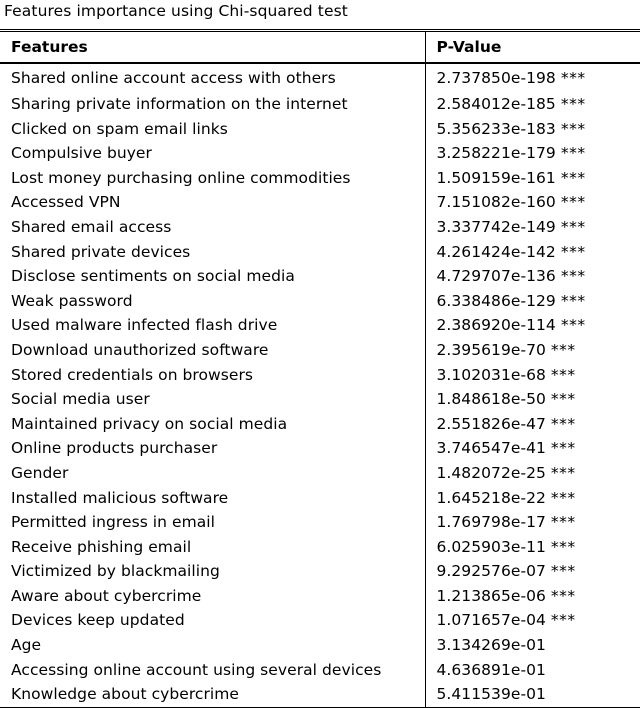 This screenshot has height=708, width=640. I want to click on cell-feature: Download unauthorized software, so click(213, 350).